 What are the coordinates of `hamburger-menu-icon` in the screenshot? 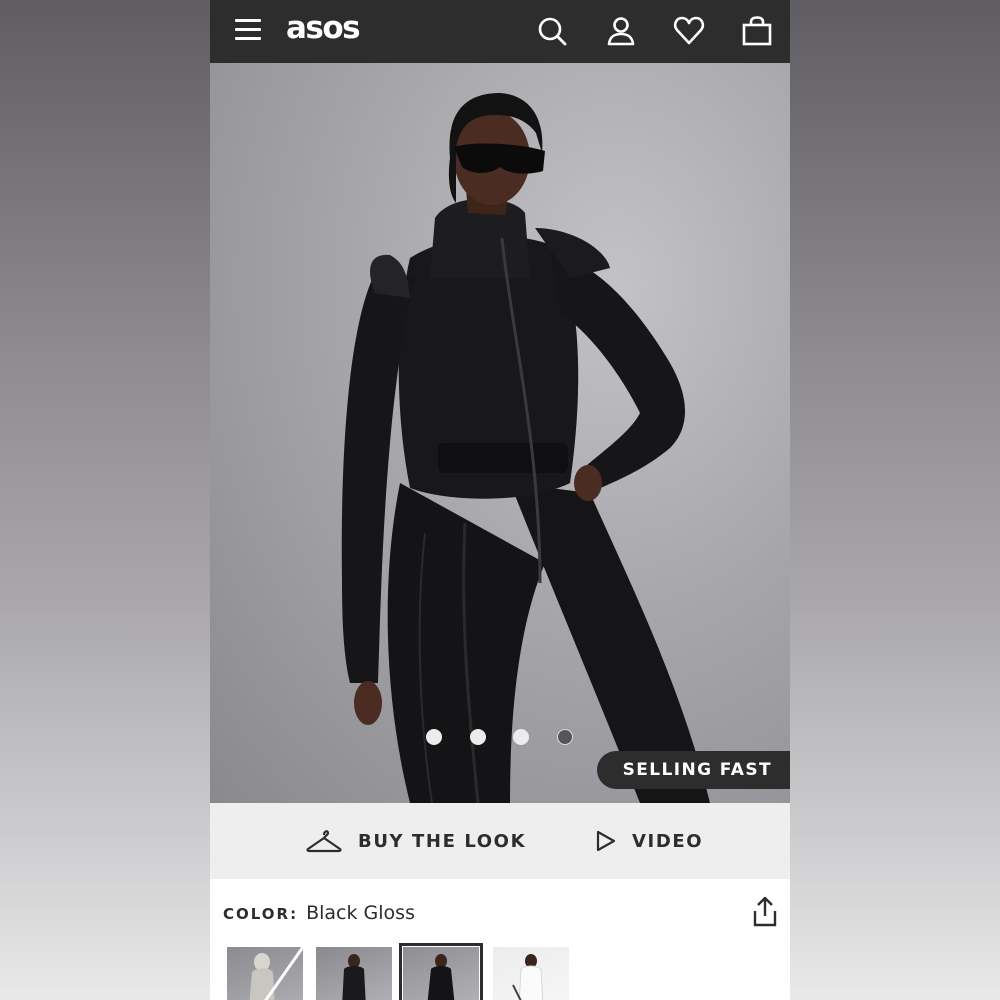 It's located at (248, 30).